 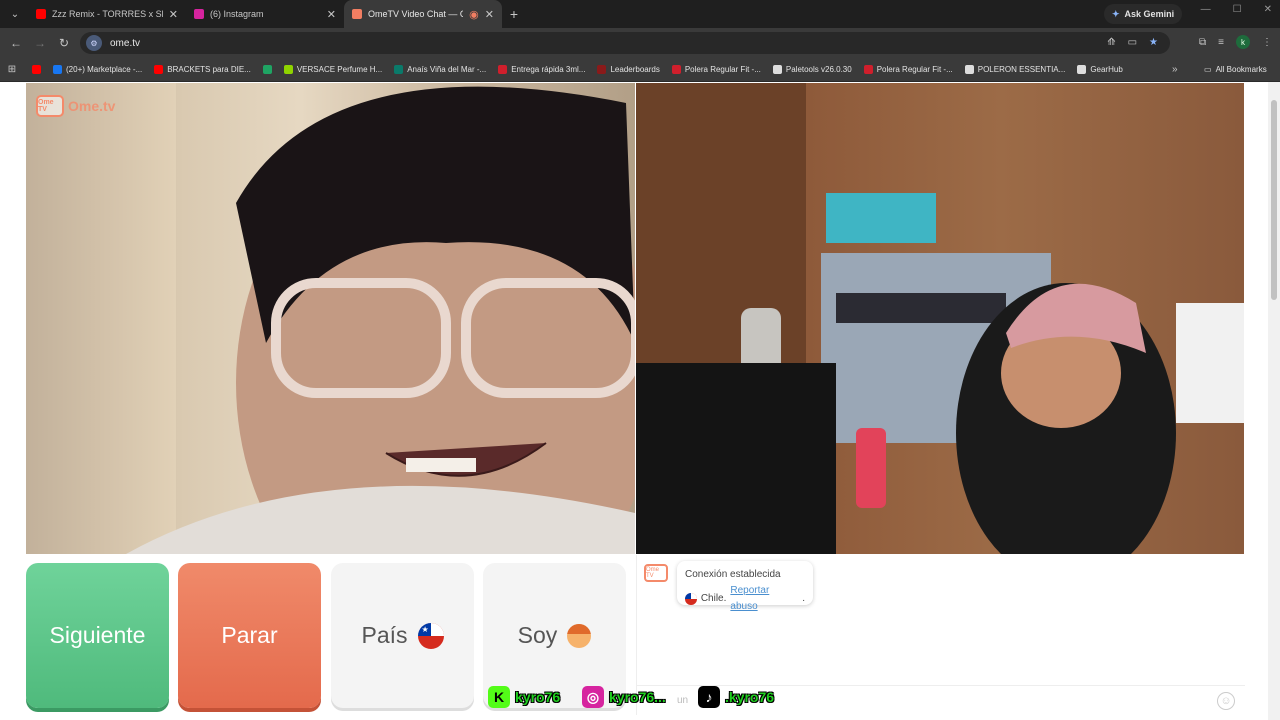 I want to click on scrollbar, so click(x=1274, y=401).